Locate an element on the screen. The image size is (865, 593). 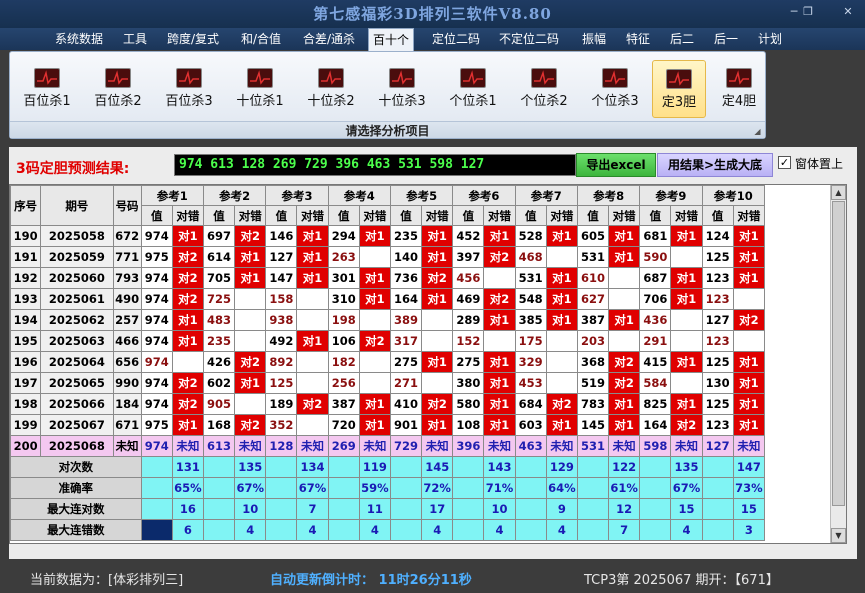
menu-item: 系统数据 is located at coordinates (79, 39).